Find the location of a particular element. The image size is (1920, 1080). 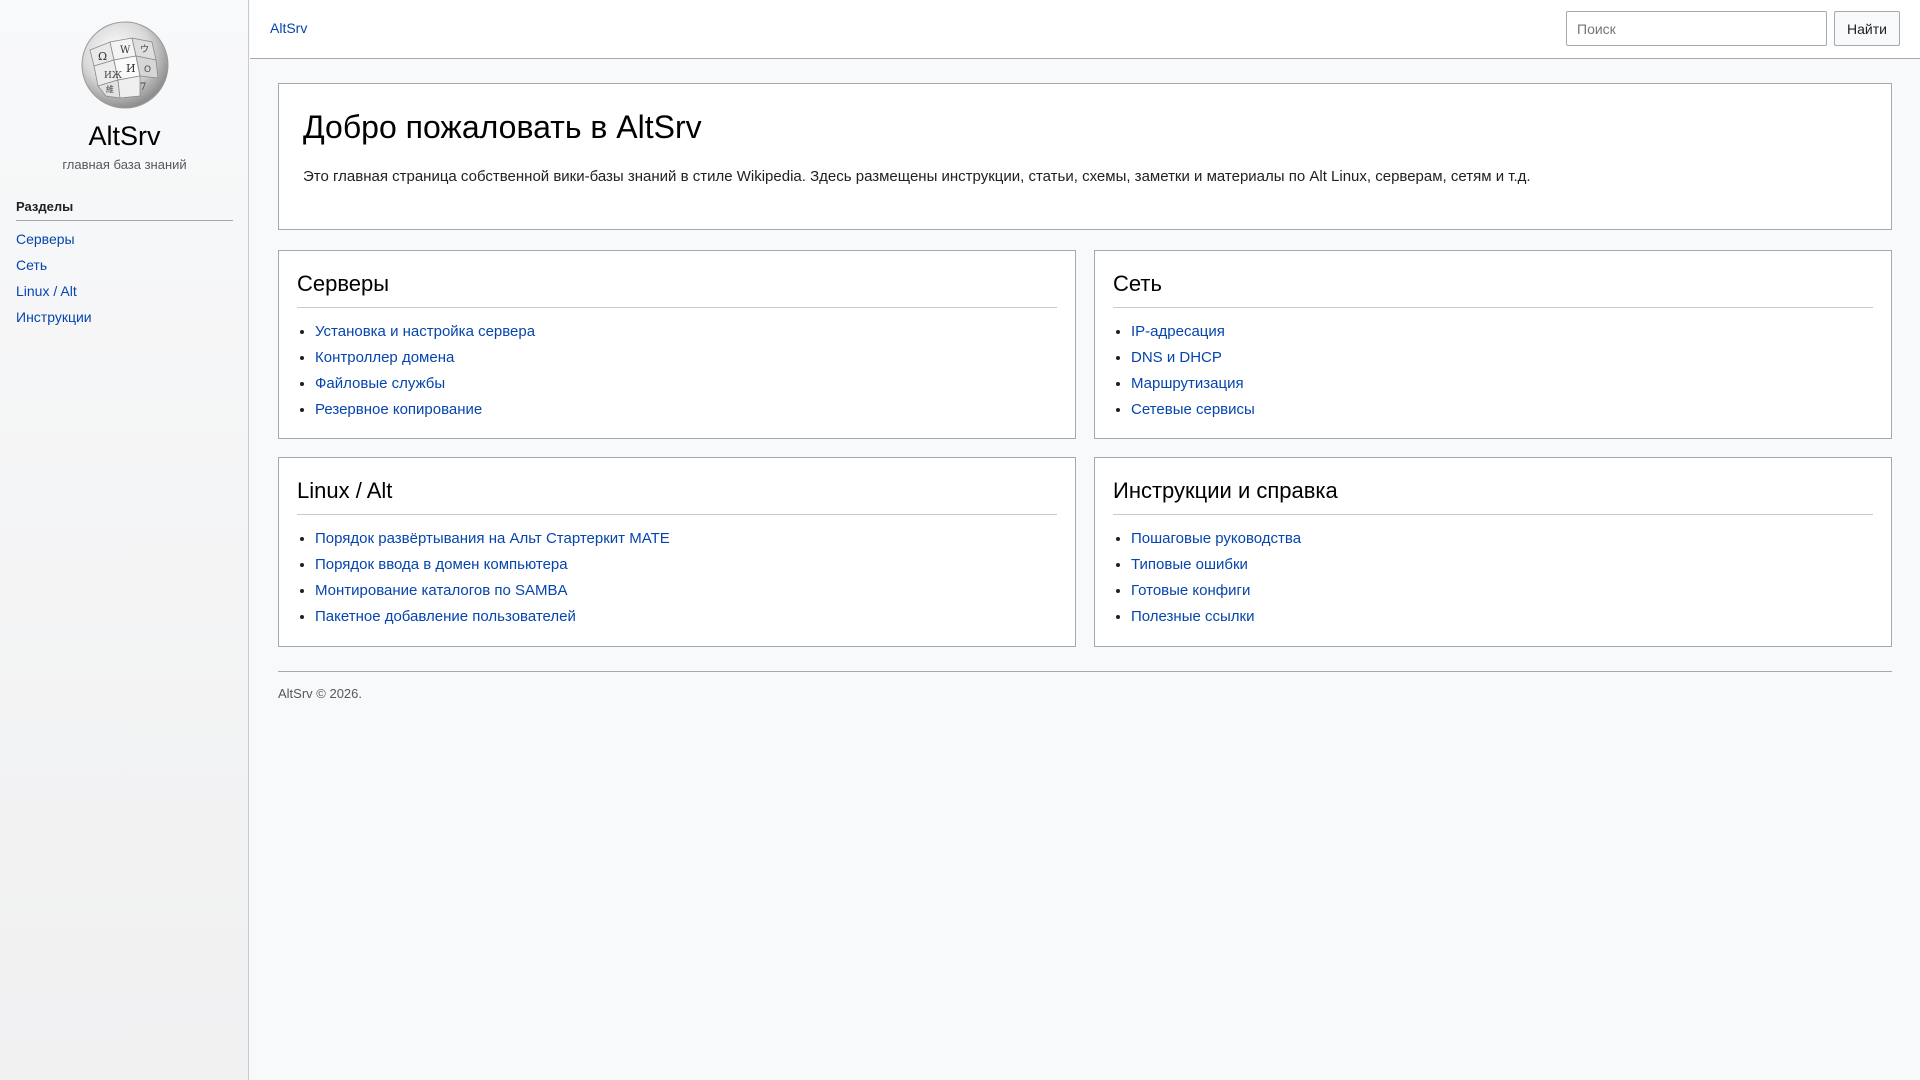

wikipedia-globe-icon: Ω W ウ ИЖ И ᱛ 維 7 is located at coordinates (125, 65).